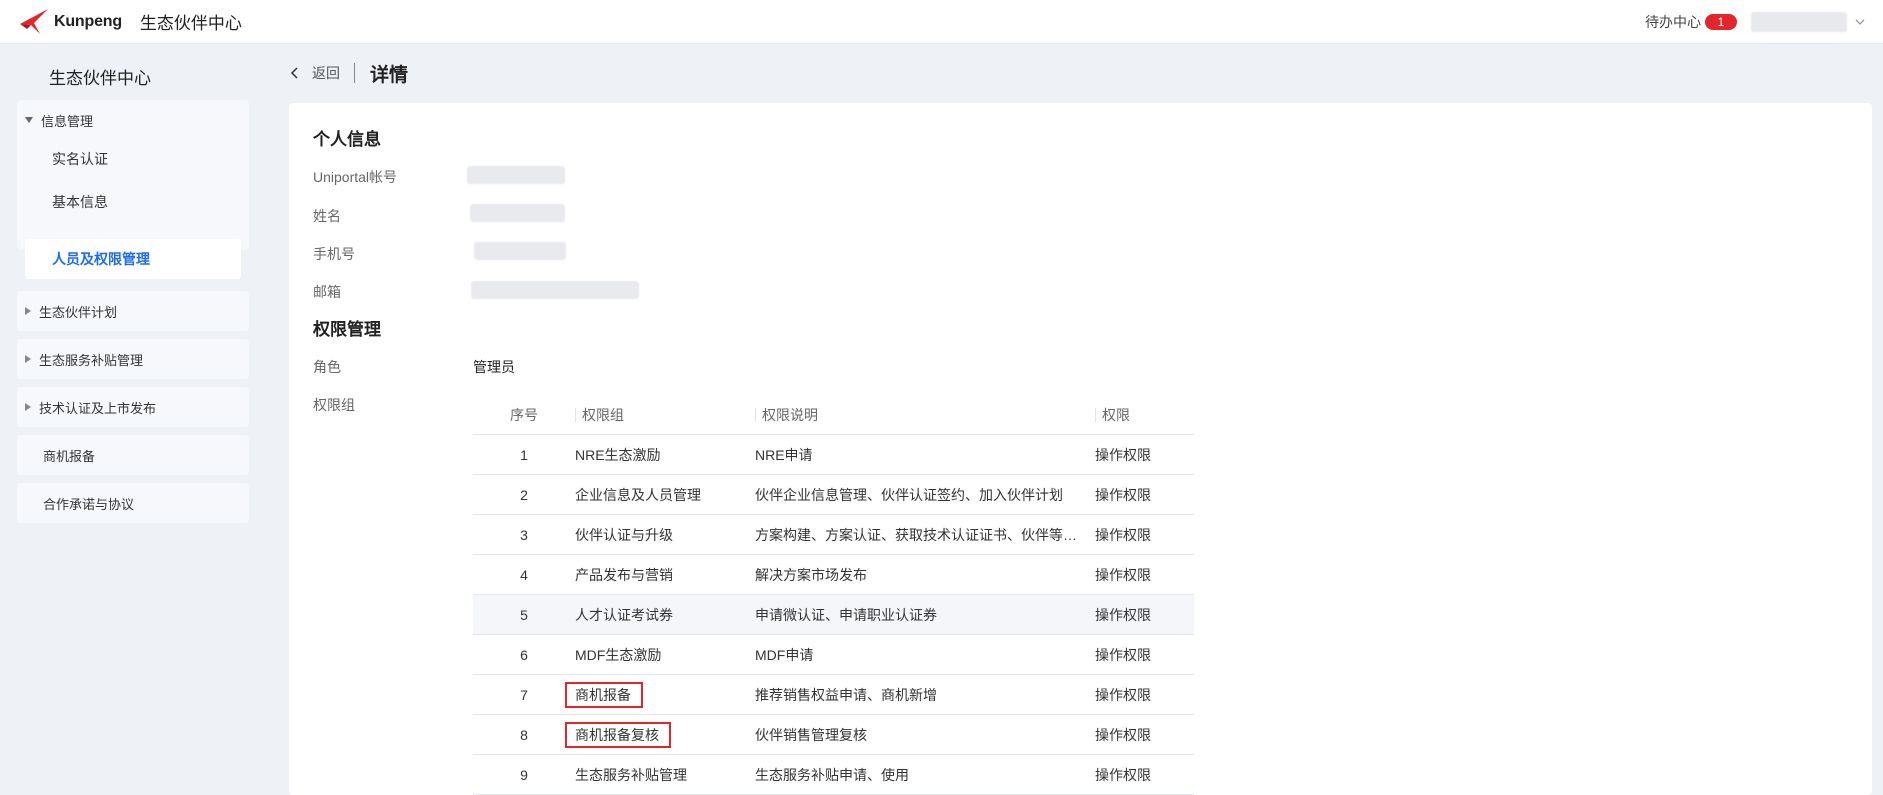  What do you see at coordinates (618, 454) in the screenshot?
I see `cell-group: NRE生态激励` at bounding box center [618, 454].